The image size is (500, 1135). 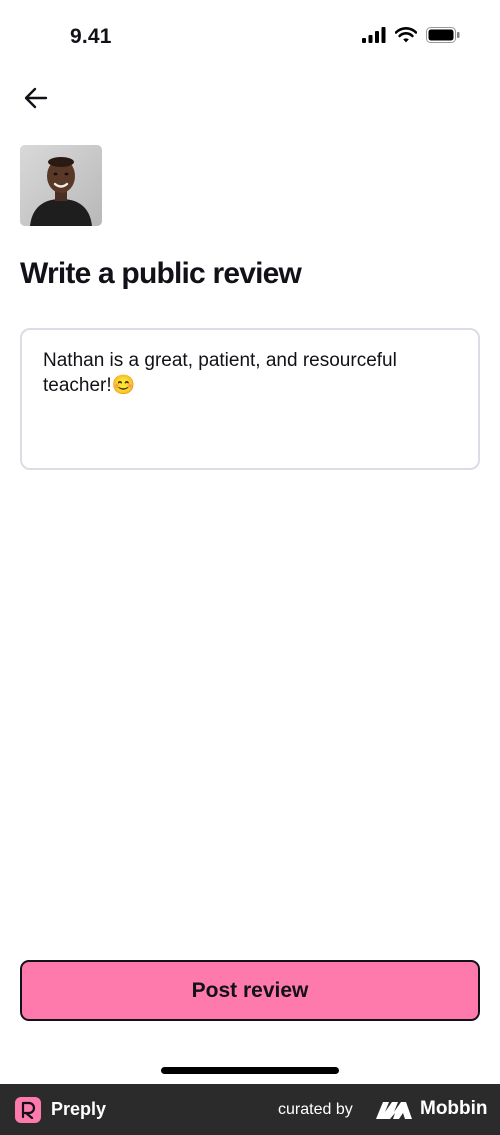 I want to click on tutor-avatar, so click(x=61, y=185).